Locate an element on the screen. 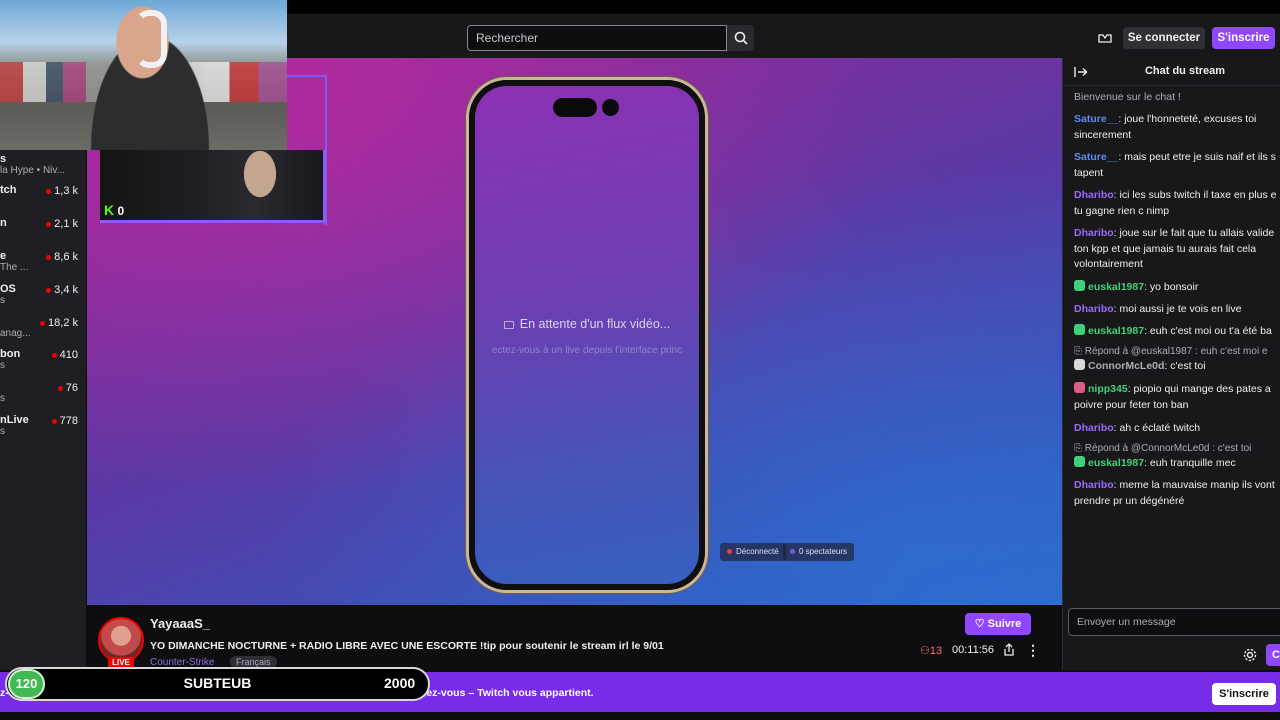 The height and width of the screenshot is (720, 1280). chat-message: euskal1987: euh c'est moi ou t'a été ba is located at coordinates (1177, 332).